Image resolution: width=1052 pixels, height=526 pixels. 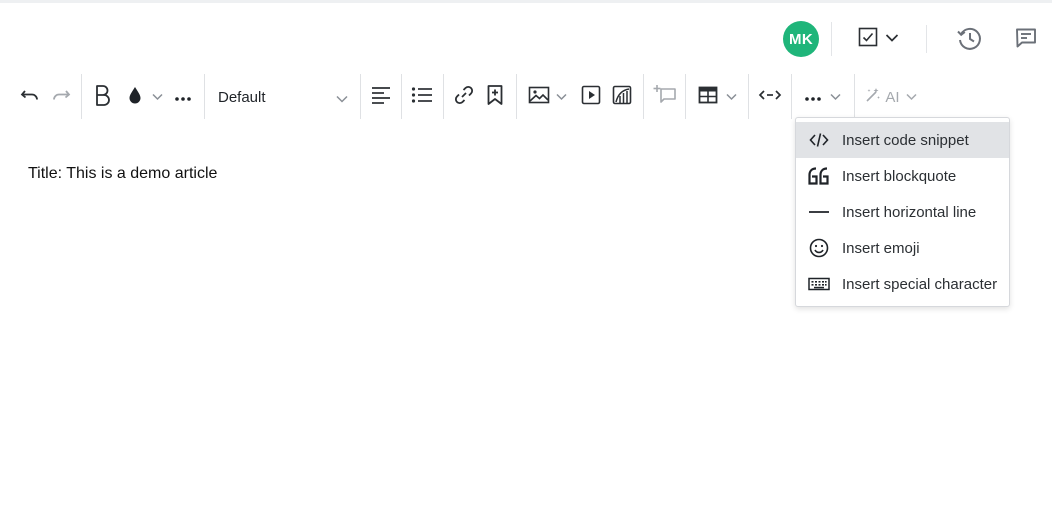 I want to click on top-border, so click(x=526, y=1).